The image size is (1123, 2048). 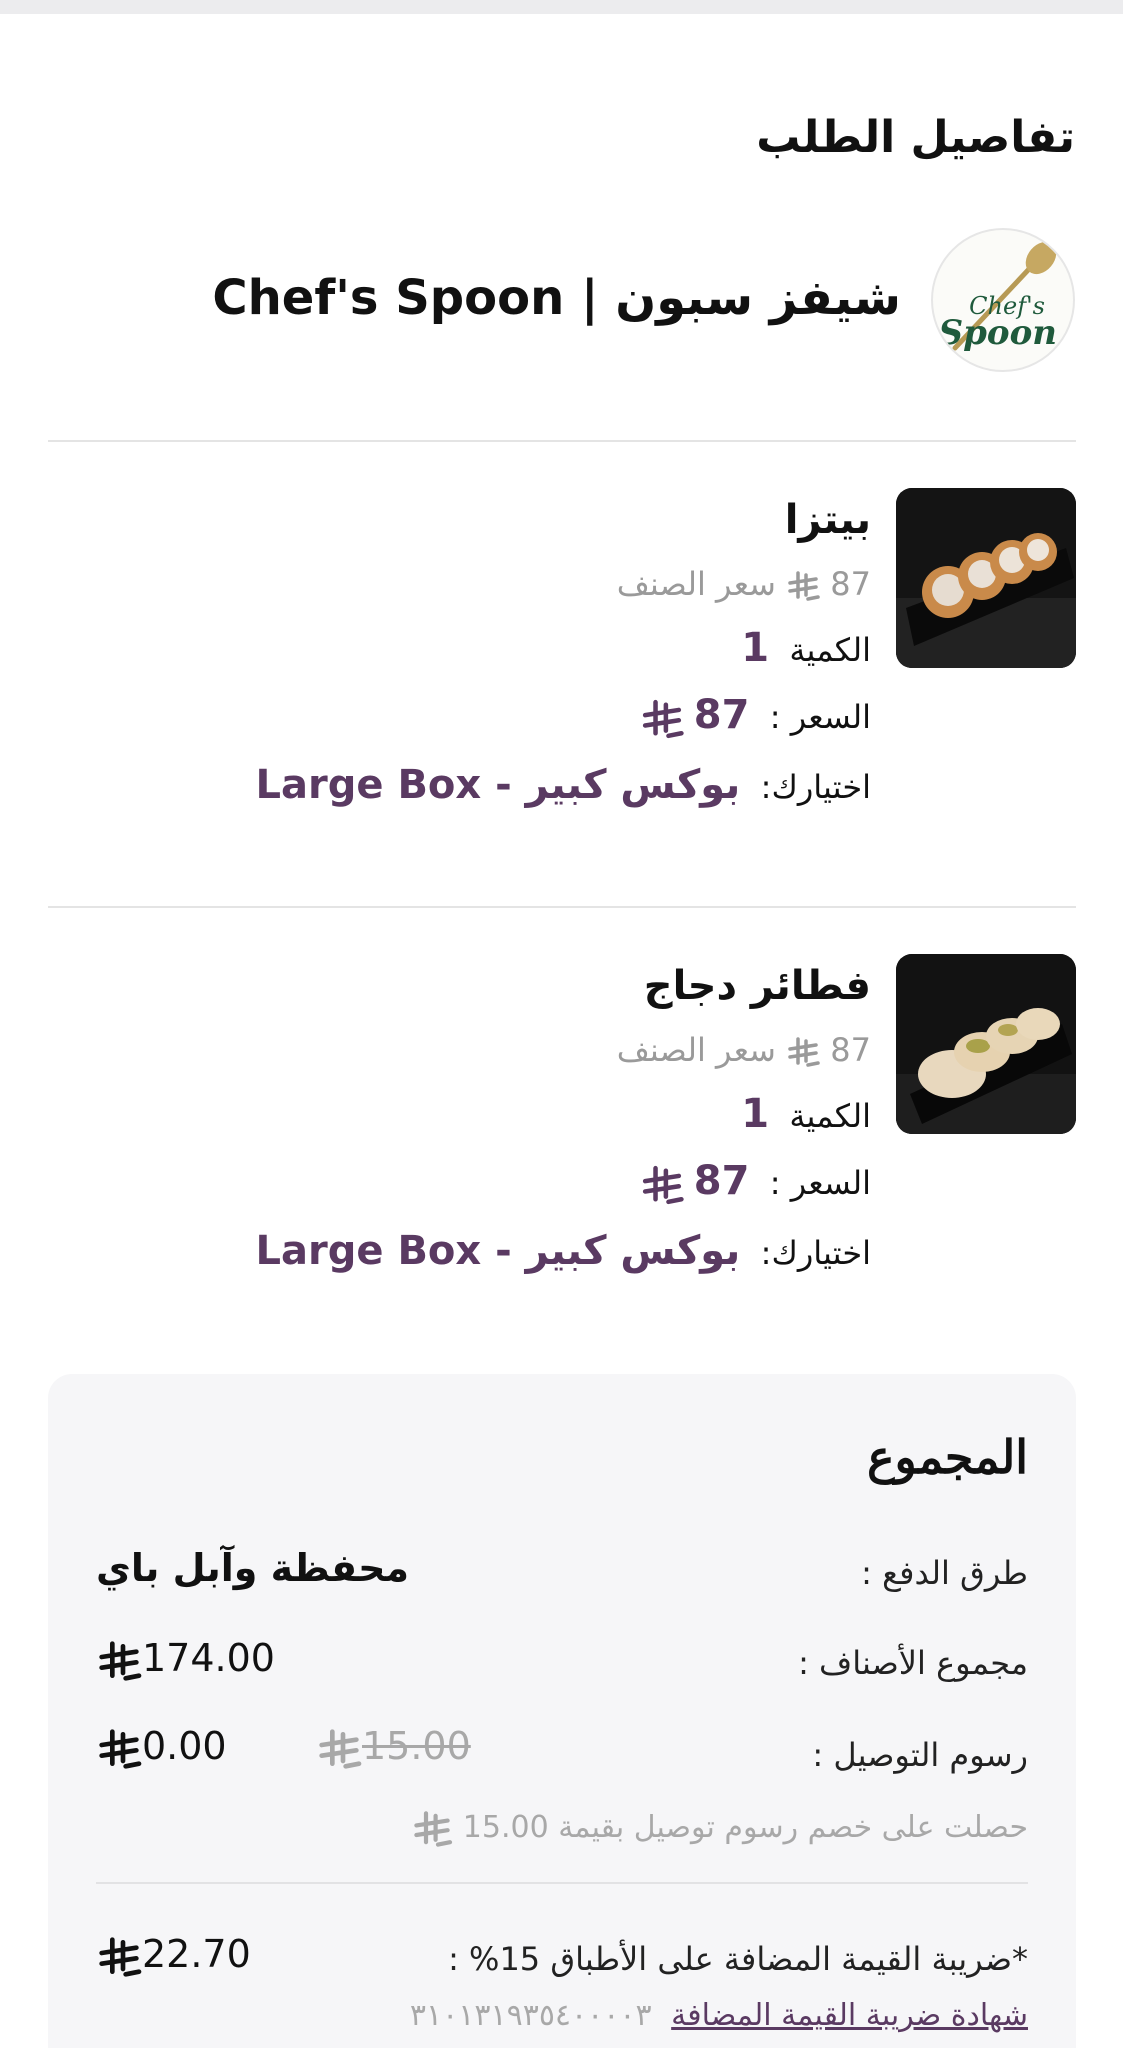 I want to click on subtotal-label: مجموع الأصناف :, so click(x=913, y=1663).